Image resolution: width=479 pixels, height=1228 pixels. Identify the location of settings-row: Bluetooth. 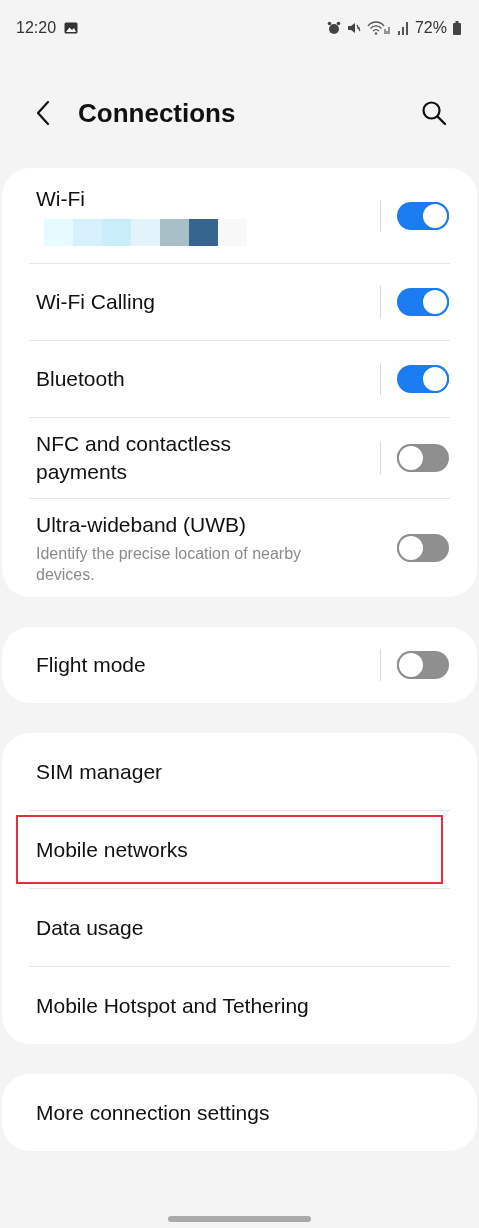
(239, 379).